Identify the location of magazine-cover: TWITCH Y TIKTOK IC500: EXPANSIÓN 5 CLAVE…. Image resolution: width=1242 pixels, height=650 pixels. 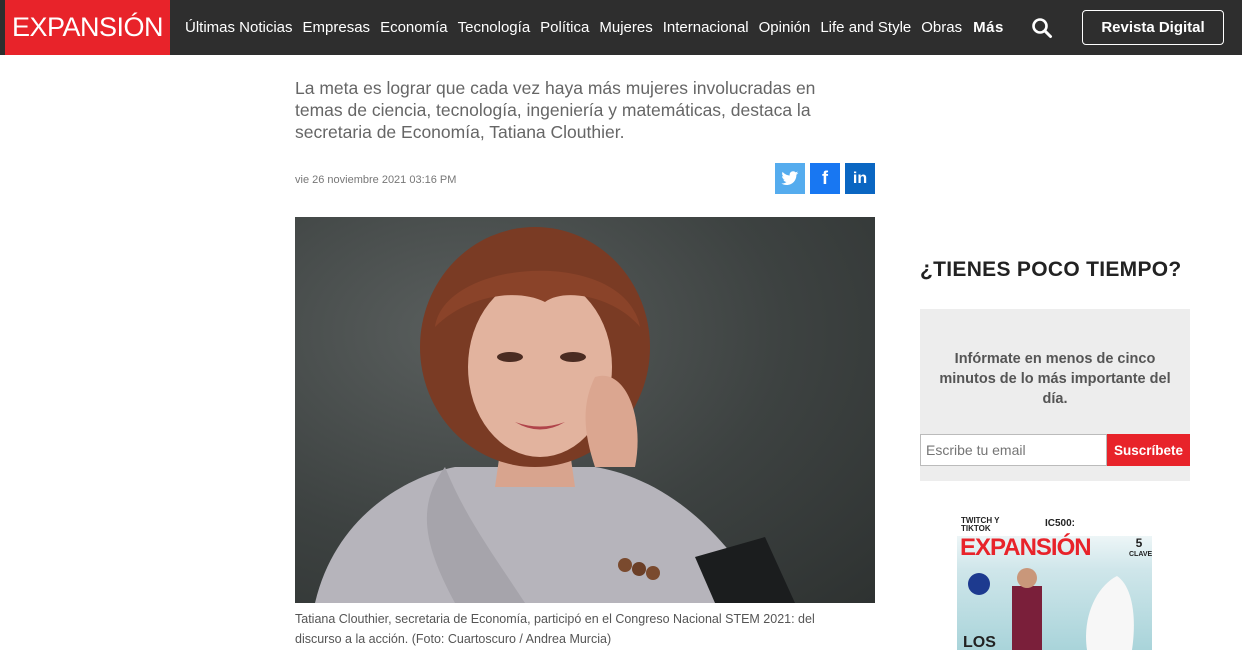
(1054, 583).